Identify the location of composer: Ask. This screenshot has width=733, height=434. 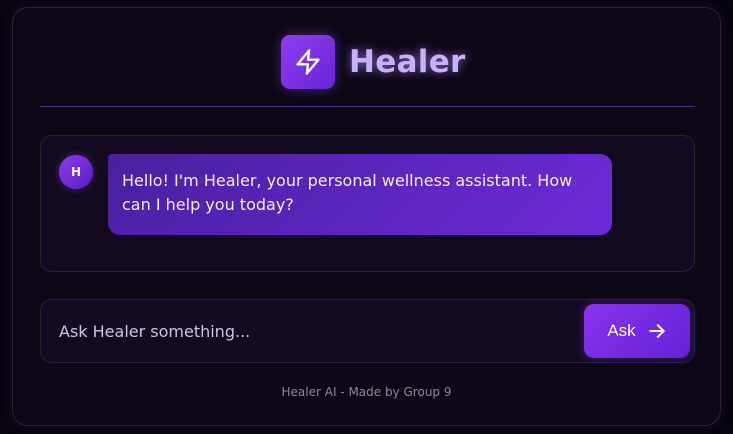
(367, 331).